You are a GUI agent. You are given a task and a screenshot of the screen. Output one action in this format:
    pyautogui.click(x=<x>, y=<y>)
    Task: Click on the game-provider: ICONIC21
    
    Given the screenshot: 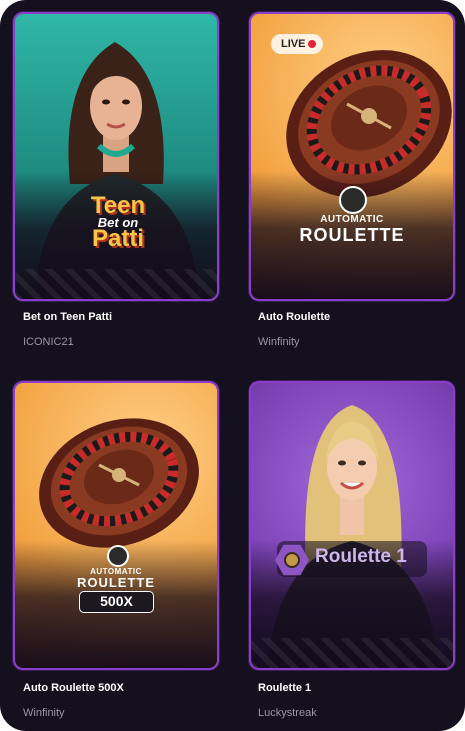 What is the action you would take?
    pyautogui.click(x=48, y=342)
    